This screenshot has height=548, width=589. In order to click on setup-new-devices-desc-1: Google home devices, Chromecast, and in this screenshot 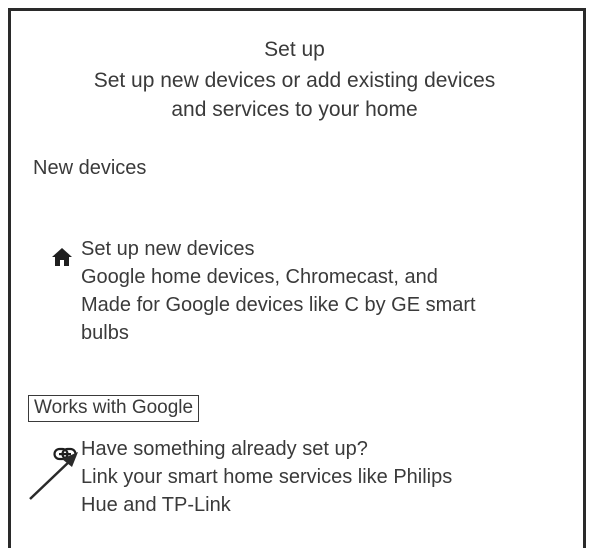, I will do `click(259, 277)`.